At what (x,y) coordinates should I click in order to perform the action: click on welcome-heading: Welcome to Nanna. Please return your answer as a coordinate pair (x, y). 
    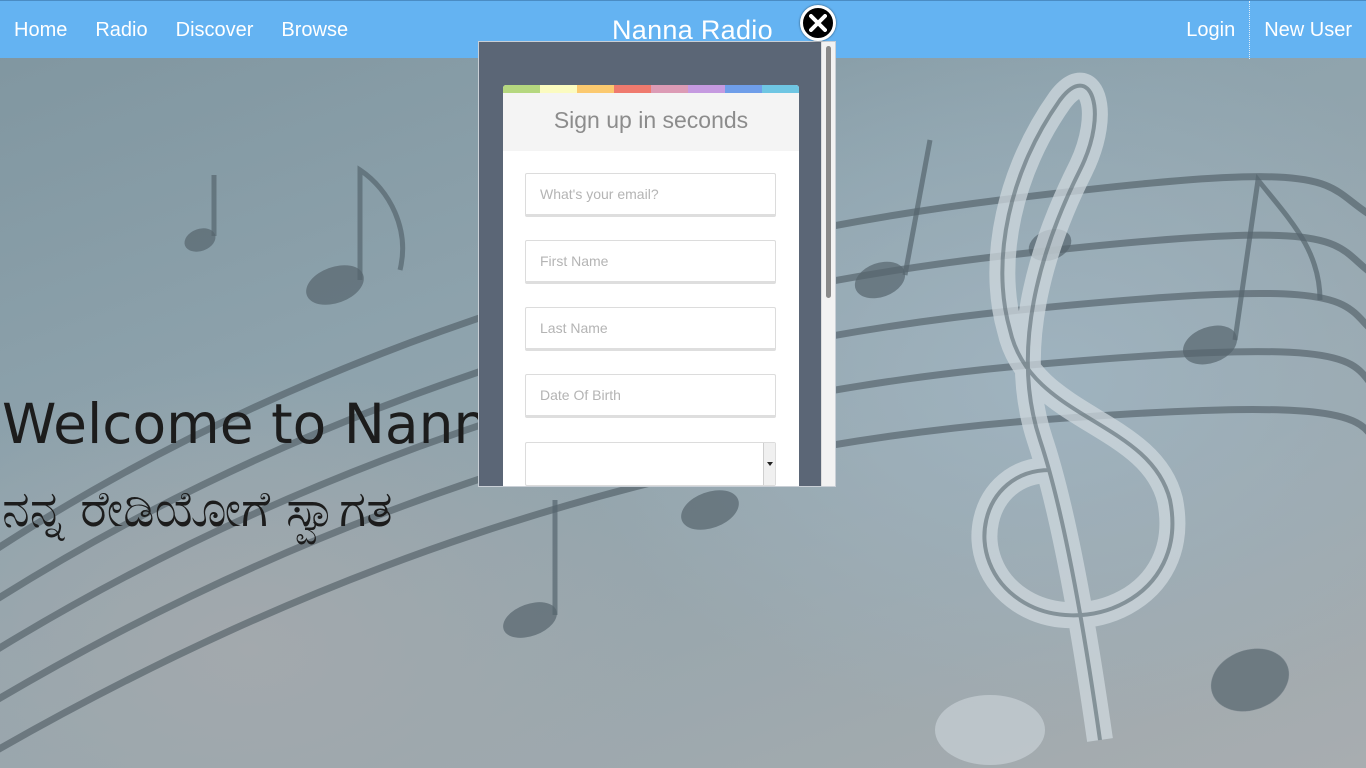
    Looking at the image, I should click on (262, 424).